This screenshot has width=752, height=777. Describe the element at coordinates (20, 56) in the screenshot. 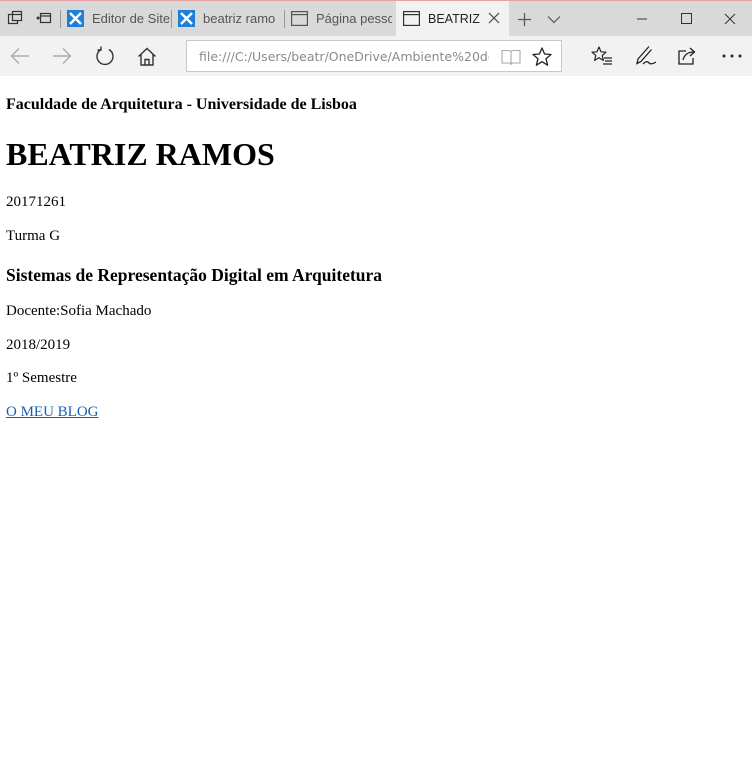

I see `back-arrow-icon` at that location.